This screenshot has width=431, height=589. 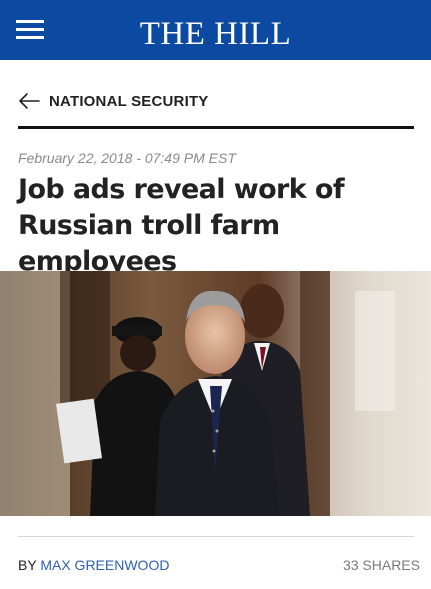 What do you see at coordinates (216, 536) in the screenshot?
I see `divider` at bounding box center [216, 536].